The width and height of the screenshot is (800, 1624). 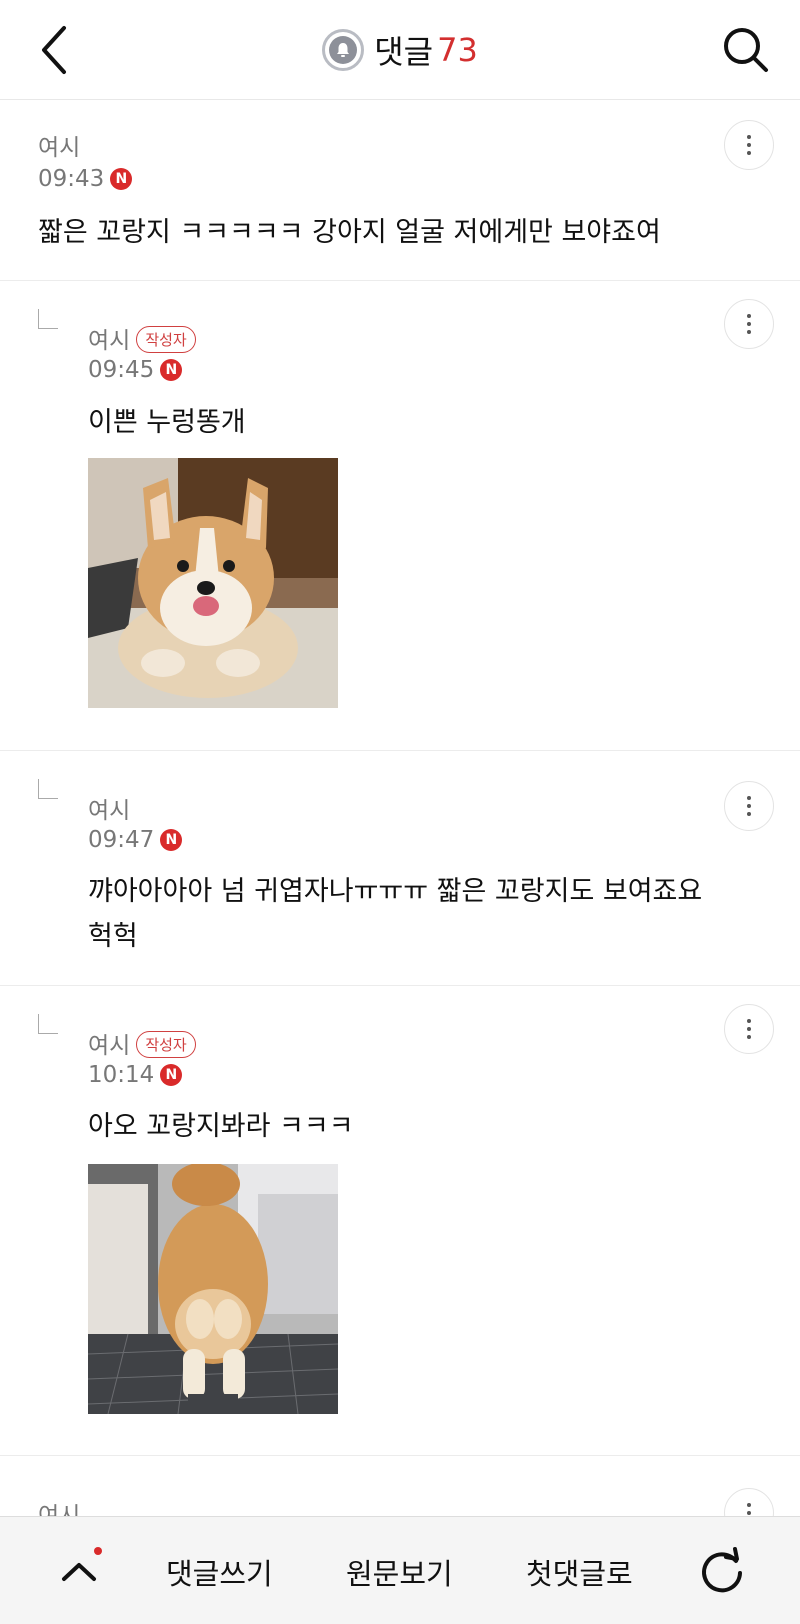 I want to click on title-label: 댓글, so click(x=404, y=52).